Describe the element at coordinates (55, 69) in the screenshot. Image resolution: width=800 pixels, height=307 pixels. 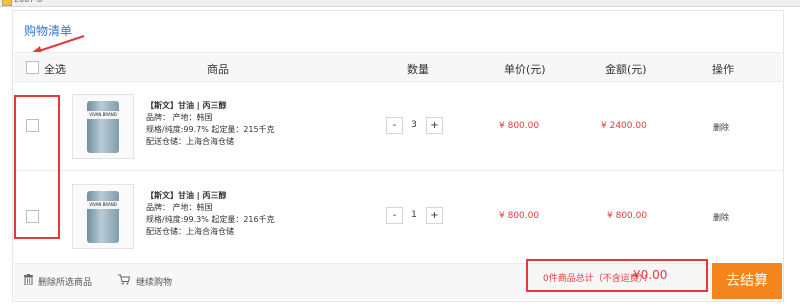
I see `select-all-label: 全选` at that location.